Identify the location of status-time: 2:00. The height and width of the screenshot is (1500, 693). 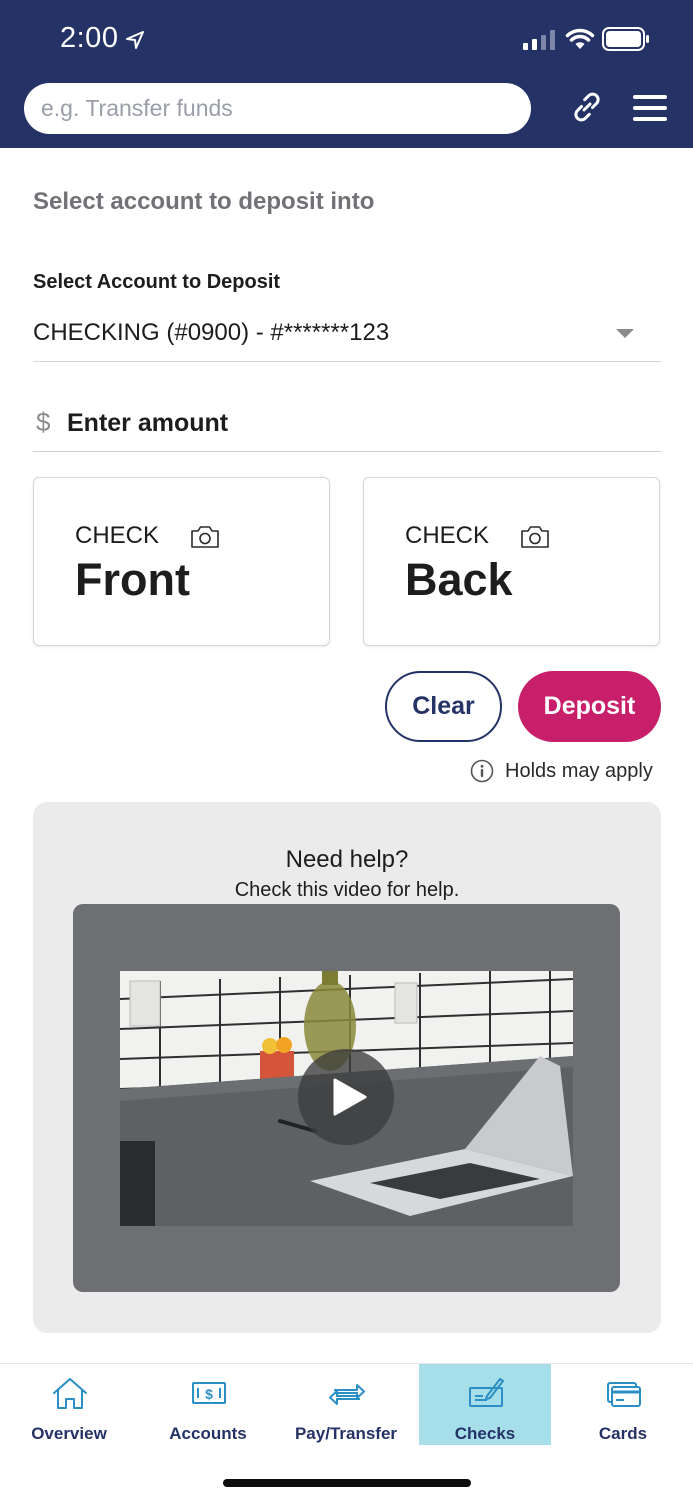
(89, 38).